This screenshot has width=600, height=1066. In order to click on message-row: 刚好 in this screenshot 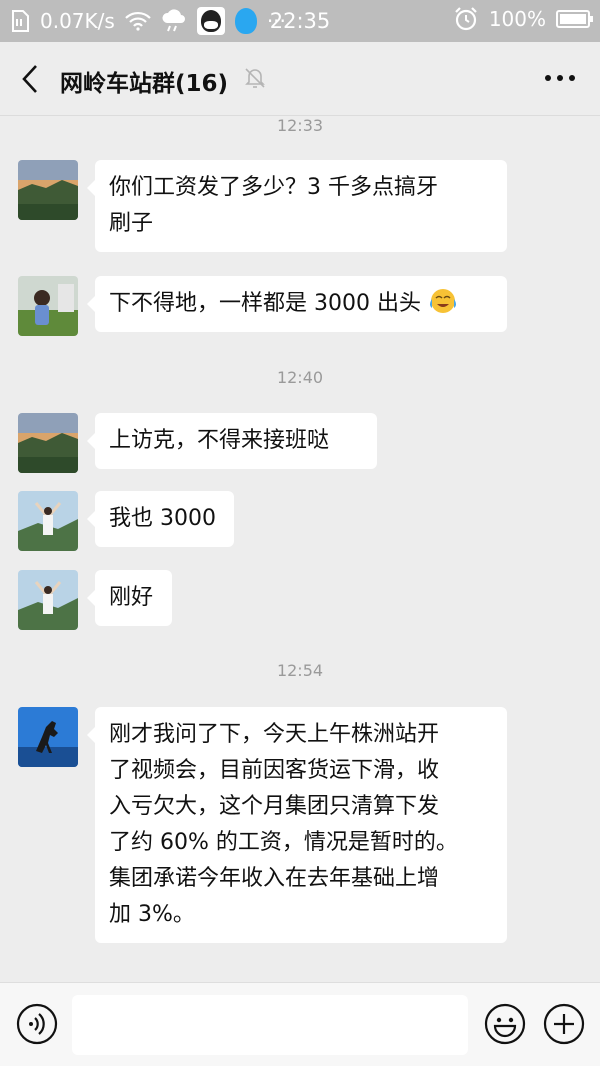, I will do `click(95, 600)`.